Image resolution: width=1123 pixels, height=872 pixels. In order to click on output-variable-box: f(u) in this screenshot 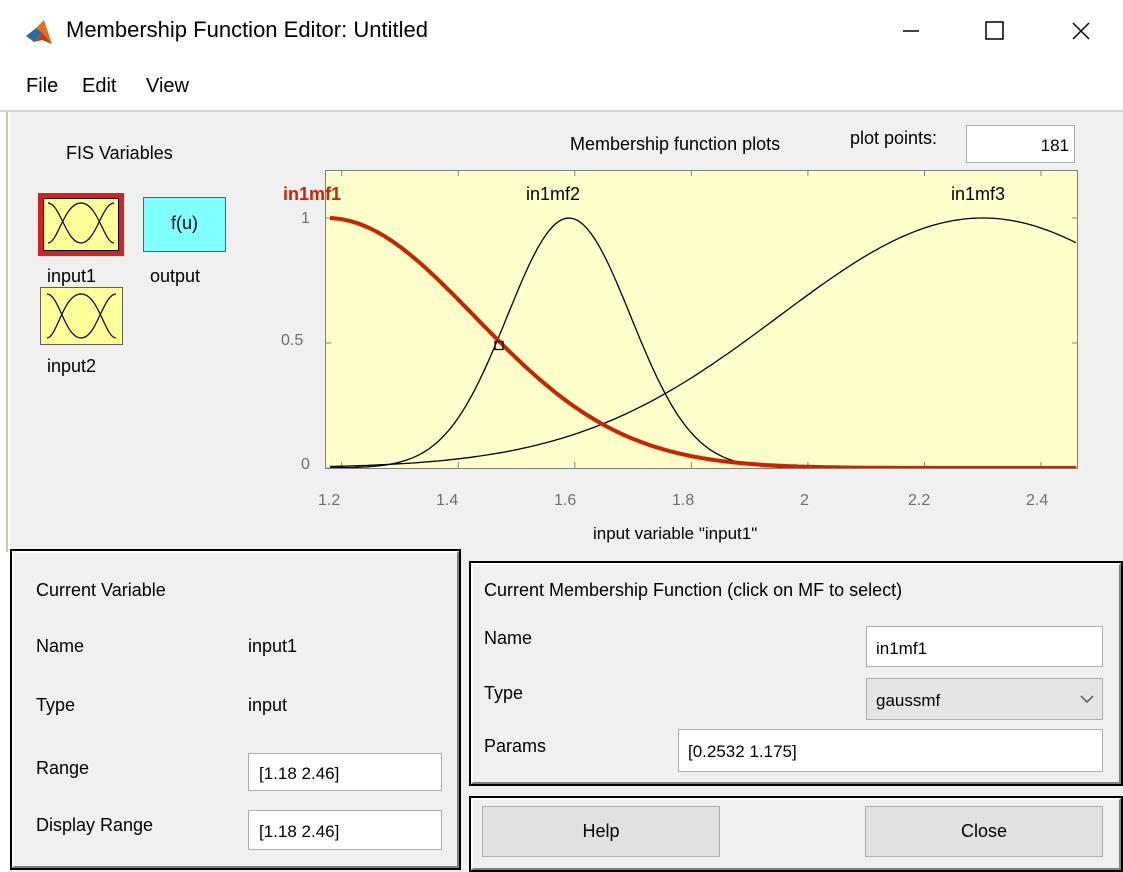, I will do `click(184, 224)`.